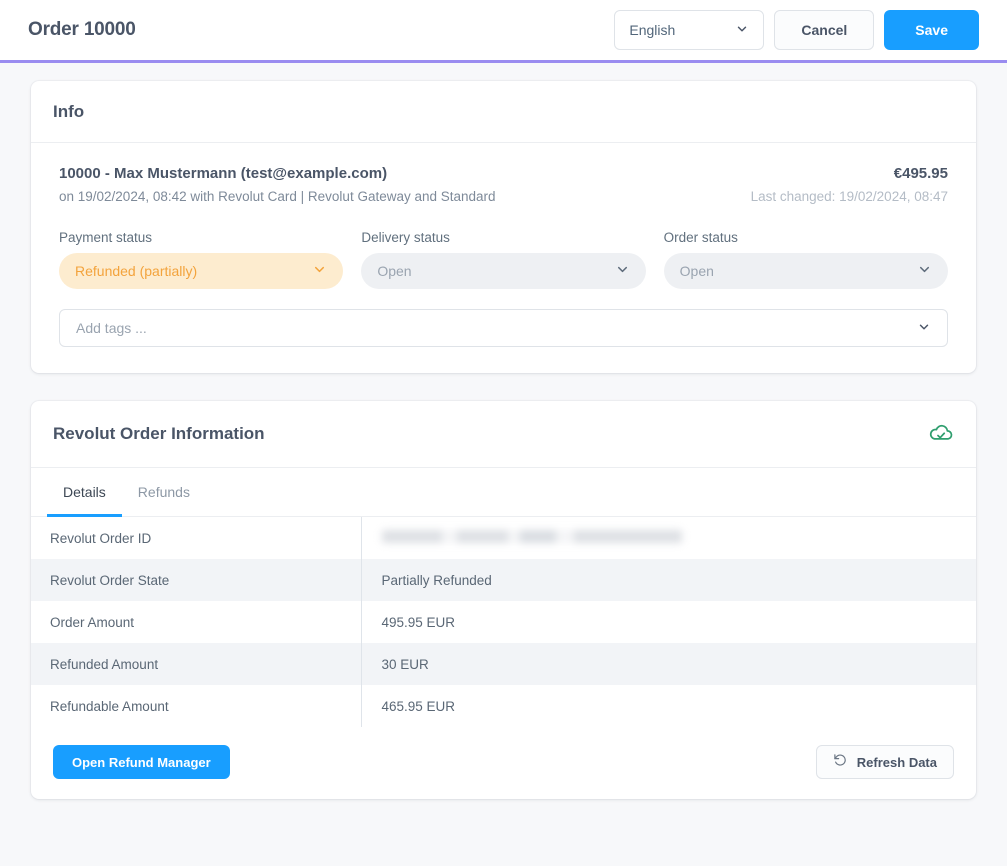  What do you see at coordinates (159, 433) in the screenshot?
I see `revolut-card-title: Revolut Order Information` at bounding box center [159, 433].